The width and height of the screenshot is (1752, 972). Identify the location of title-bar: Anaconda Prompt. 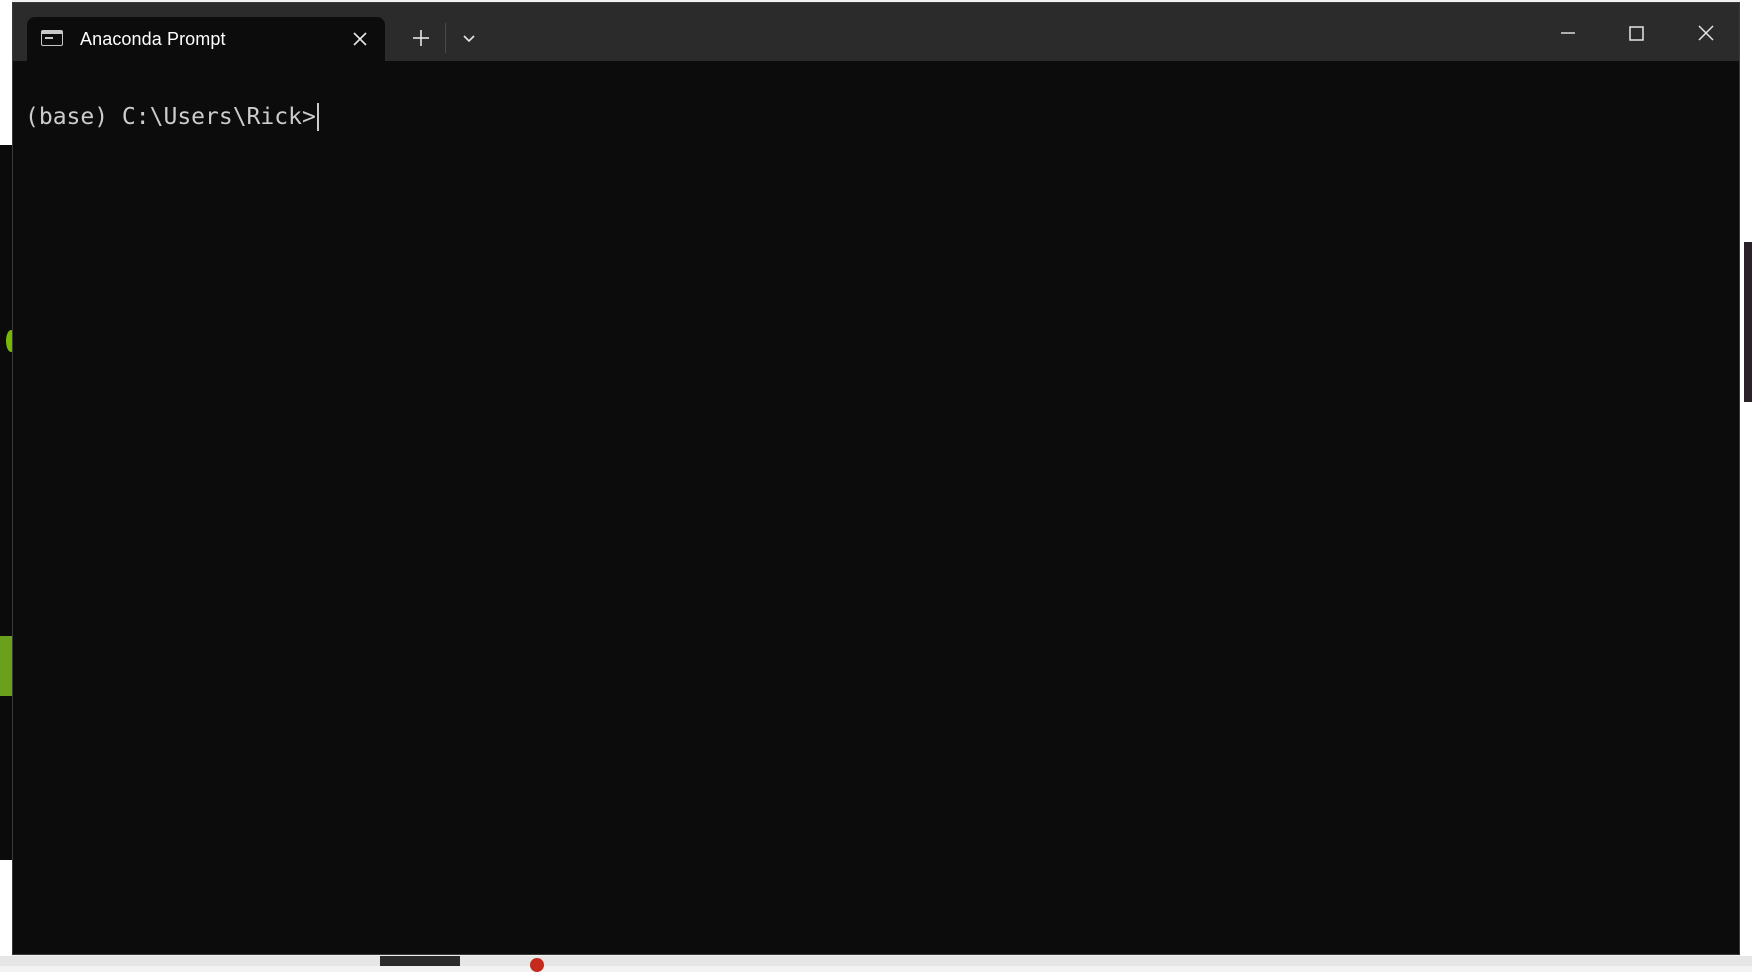
(876, 32).